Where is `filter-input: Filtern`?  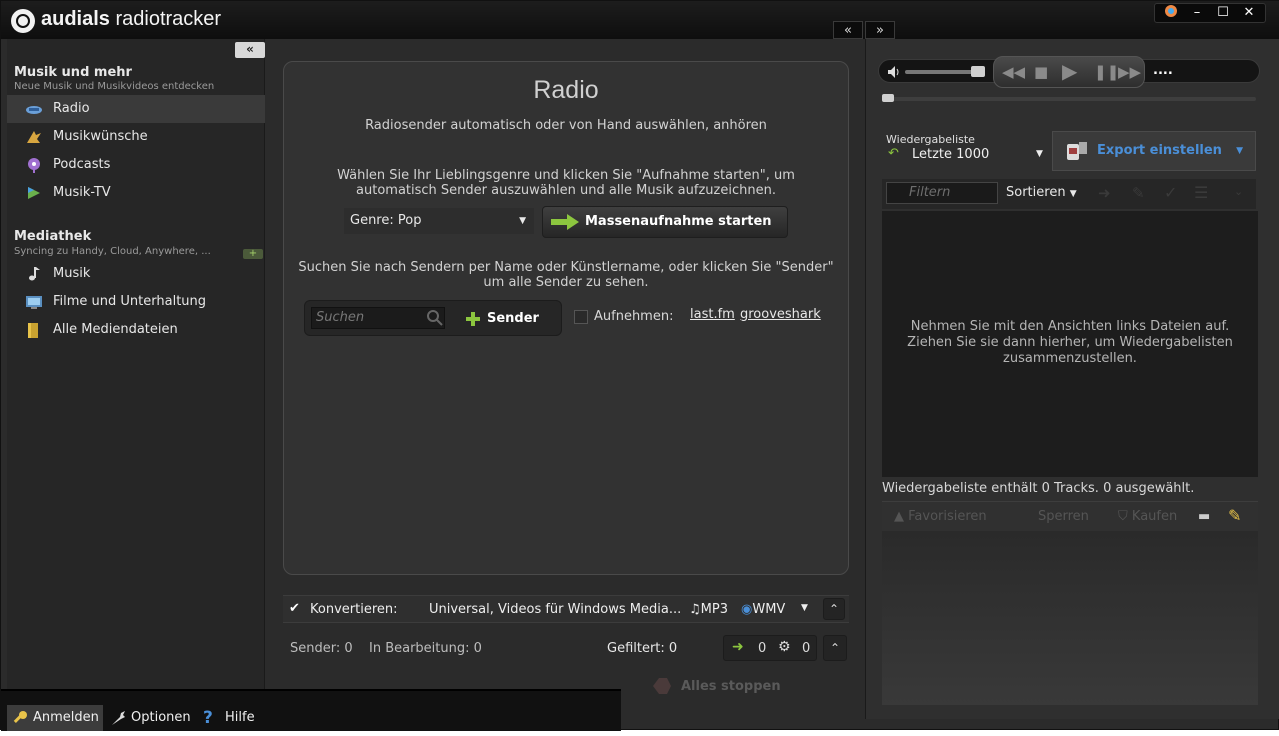
filter-input: Filtern is located at coordinates (942, 193).